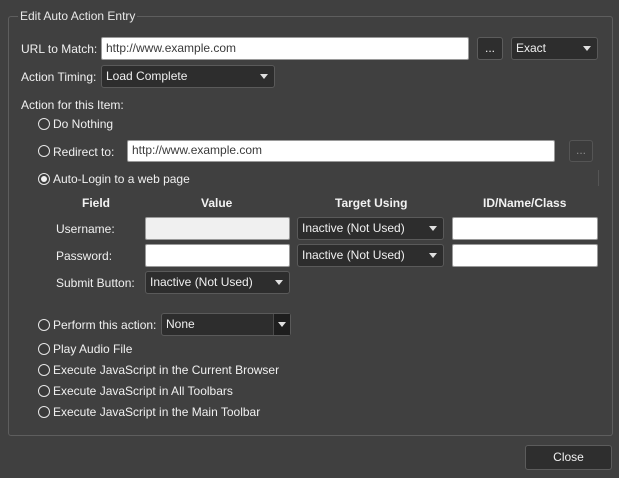  I want to click on perform-action-radio, so click(44, 325).